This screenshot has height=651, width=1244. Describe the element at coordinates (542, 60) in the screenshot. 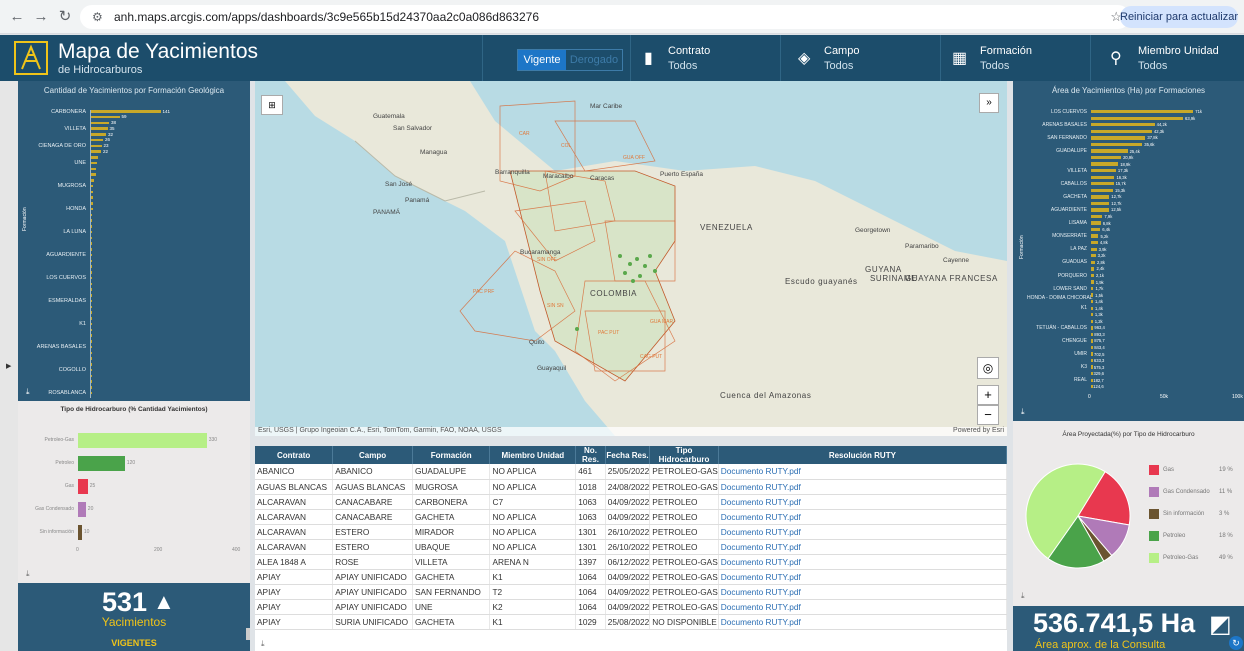

I see `toggle-vigente: Vigente` at that location.